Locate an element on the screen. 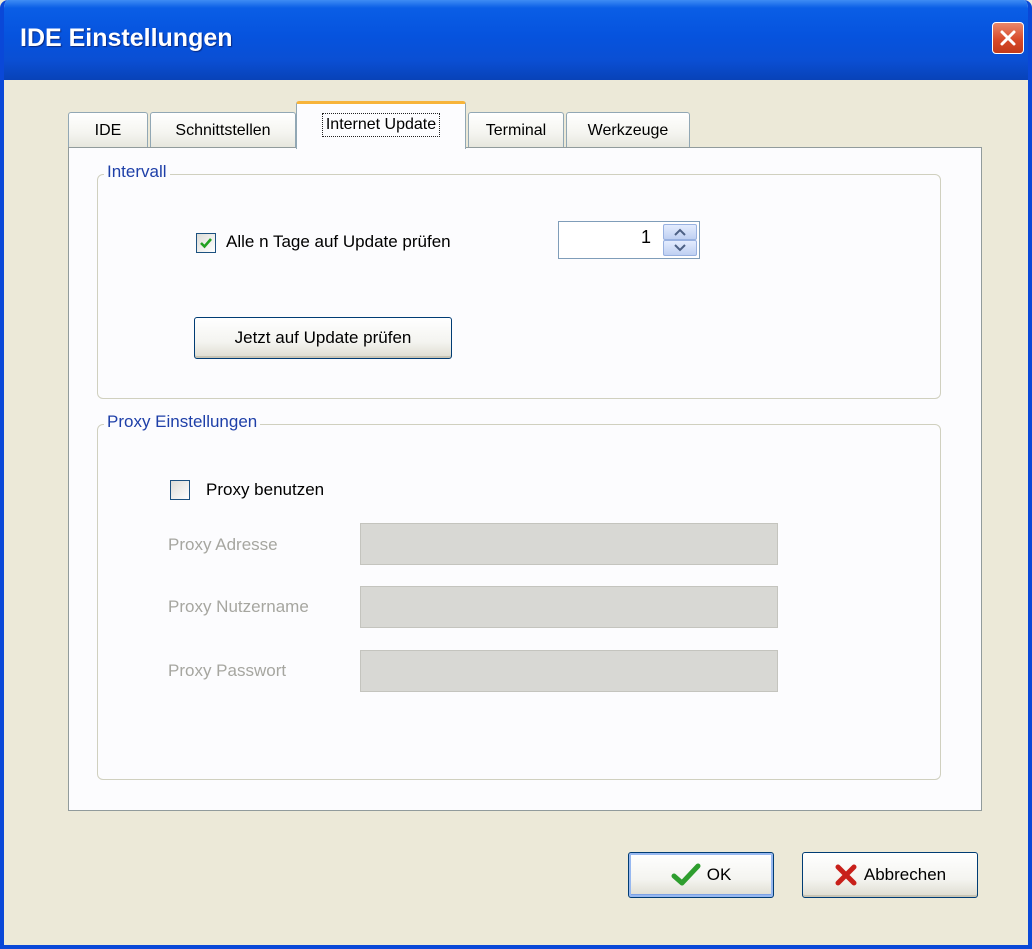 The height and width of the screenshot is (949, 1032). spin-down-button is located at coordinates (680, 248).